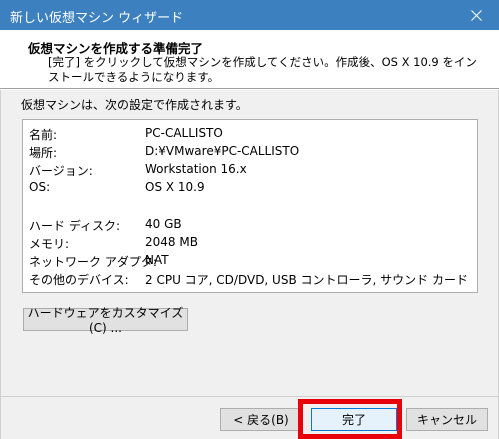  What do you see at coordinates (261, 419) in the screenshot?
I see `back-button: < 戻る(B)` at bounding box center [261, 419].